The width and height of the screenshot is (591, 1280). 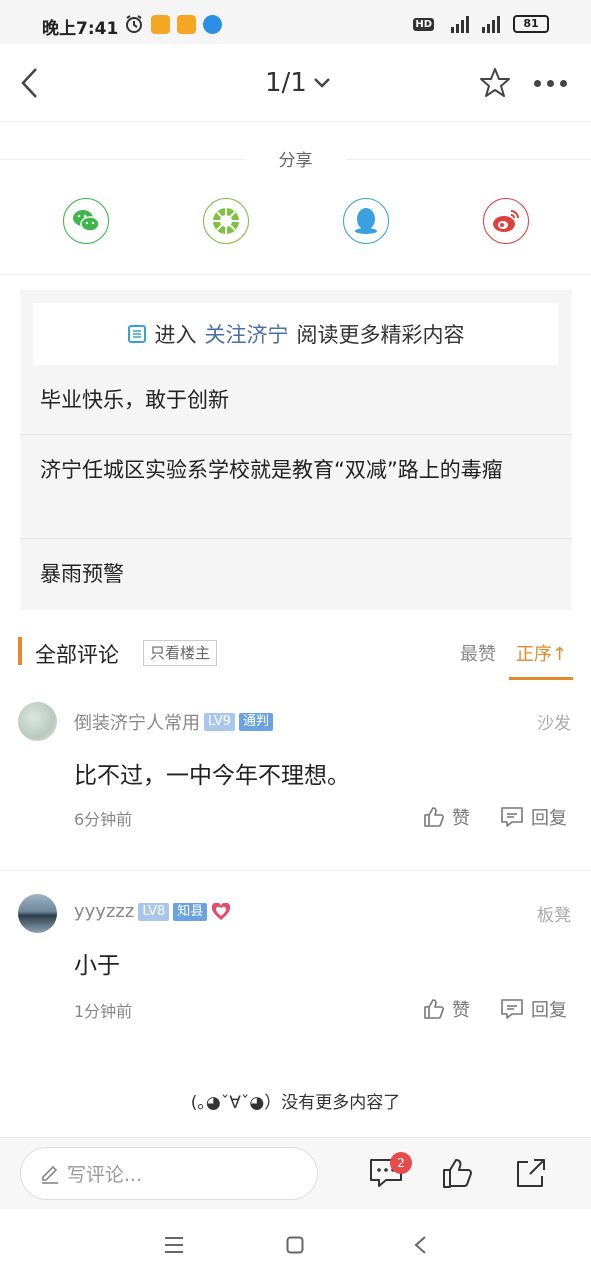 I want to click on no-more-content: (｡◕ˇ∀ˇ◕）没有更多内容了, so click(x=295, y=1103).